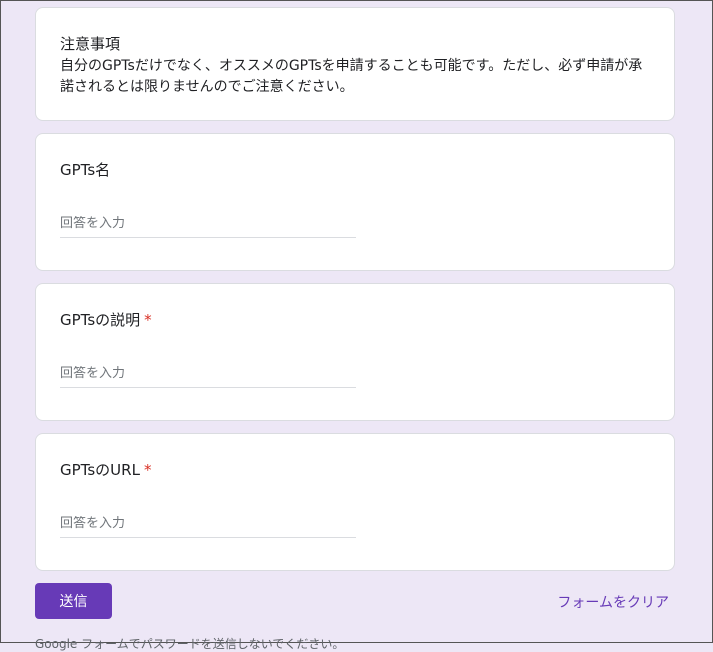  I want to click on password-warning-note: Google フォームでパスワードを送信しないでください。, so click(190, 644).